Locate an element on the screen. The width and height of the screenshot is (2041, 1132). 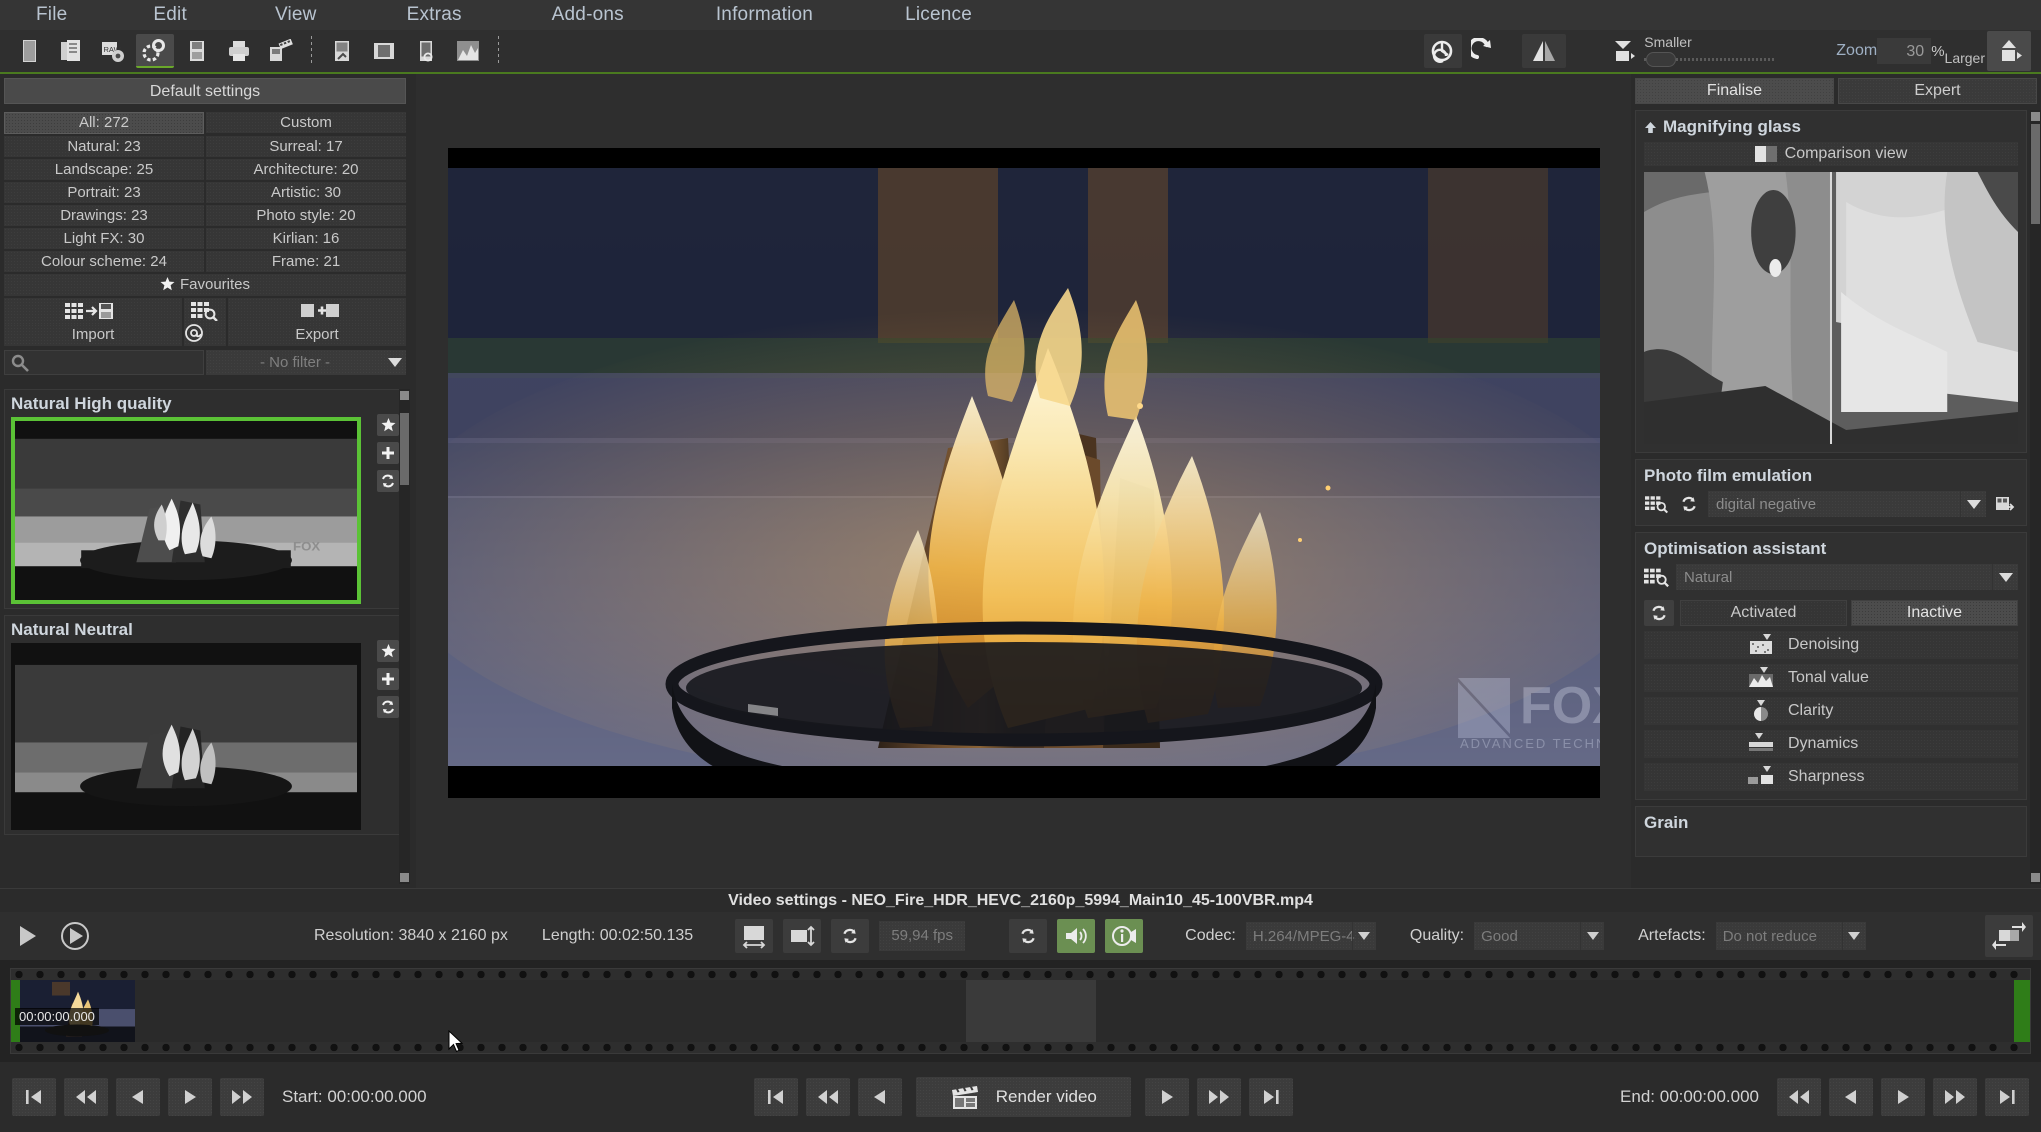
preset-thumbnail: FOX is located at coordinates (186, 510).